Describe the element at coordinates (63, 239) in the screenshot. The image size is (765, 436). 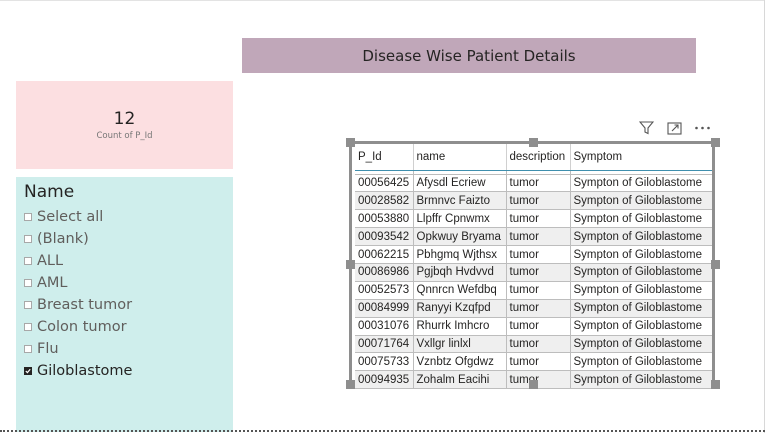
I see `slicer-item-label: (Blank)` at that location.